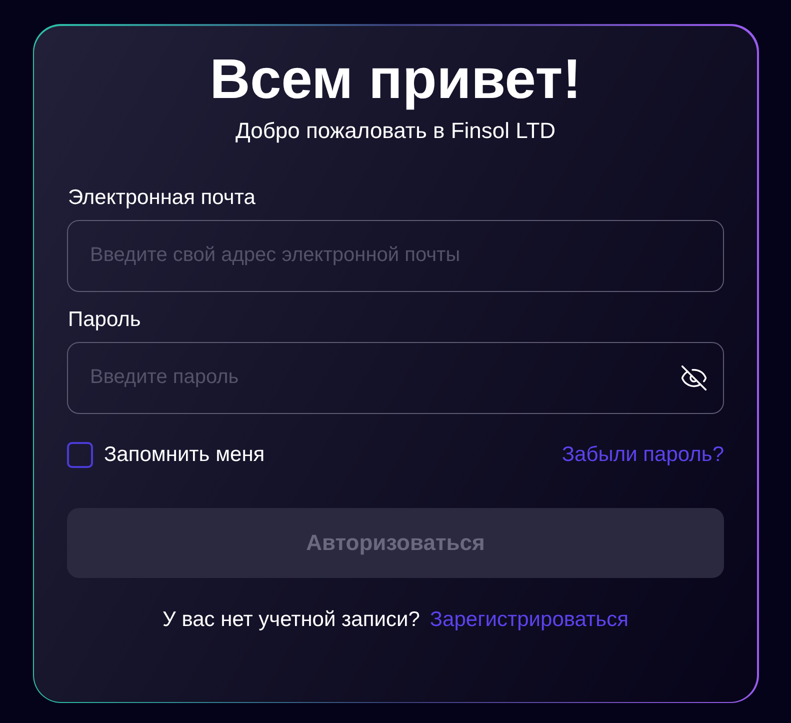 The image size is (791, 723). What do you see at coordinates (162, 198) in the screenshot?
I see `field-label: Электронная почта` at bounding box center [162, 198].